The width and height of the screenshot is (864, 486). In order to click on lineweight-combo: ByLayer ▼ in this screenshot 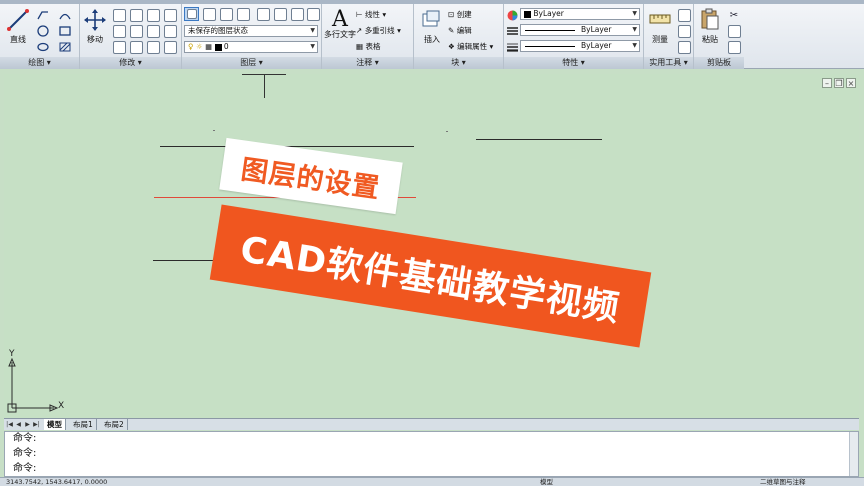, I will do `click(580, 46)`.